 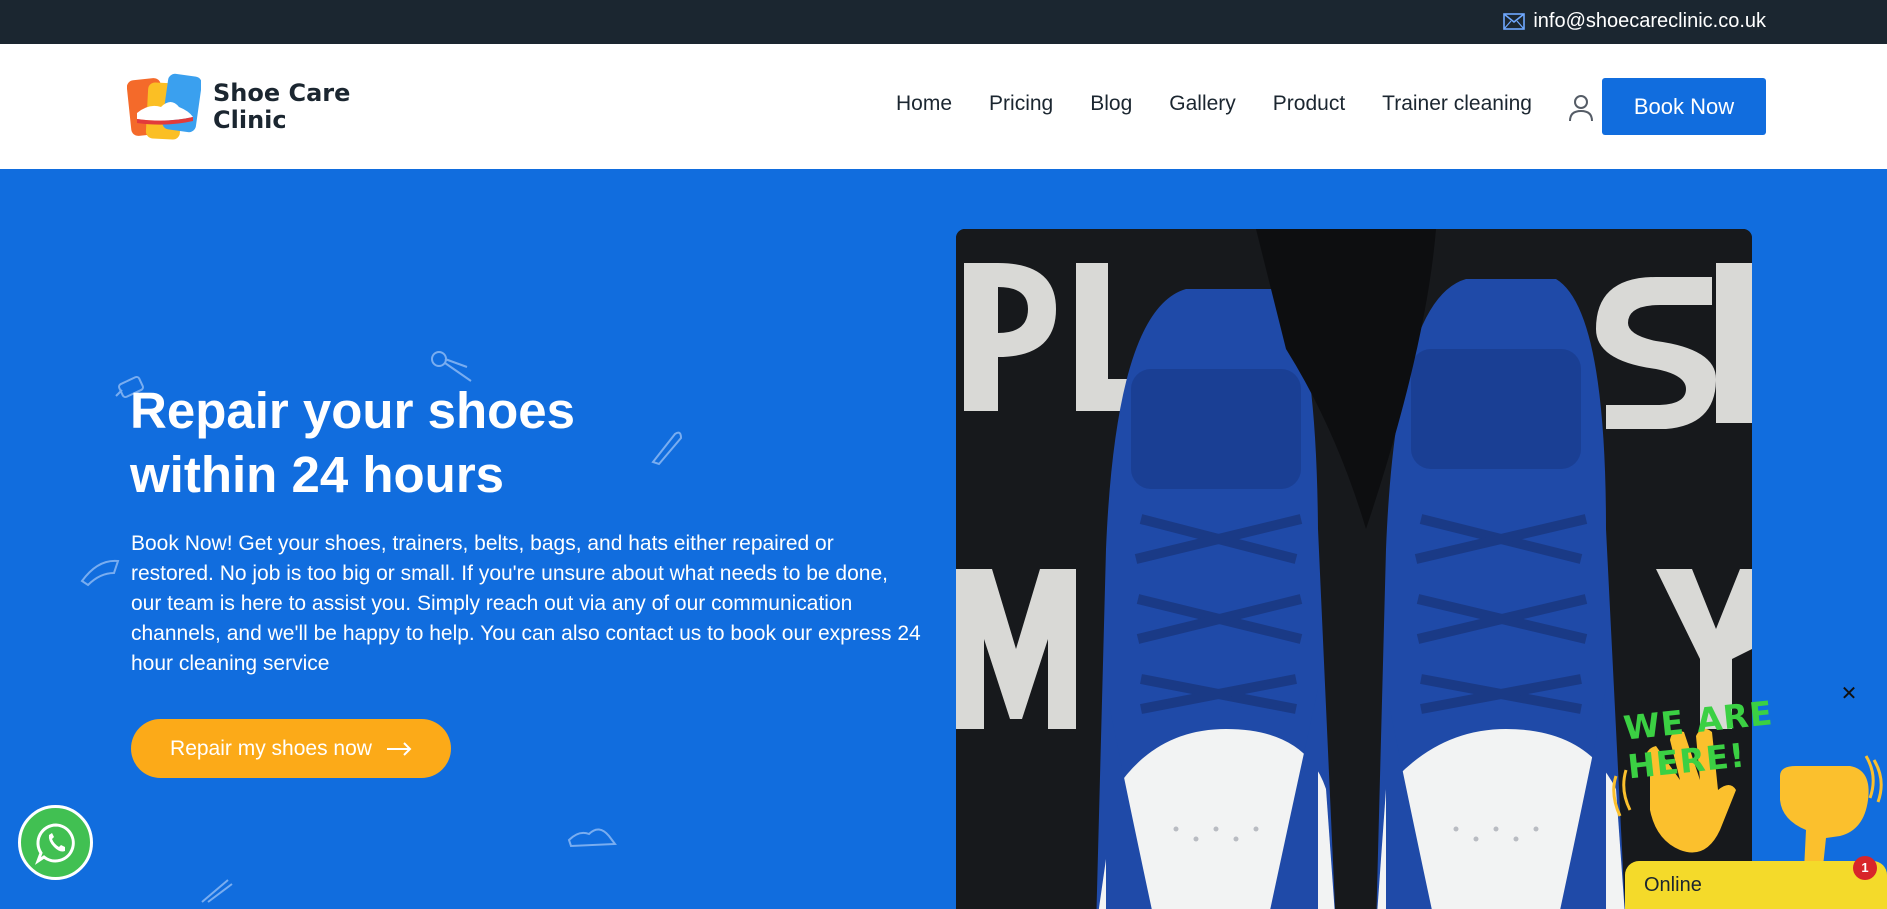 I want to click on logo-wordmark: Shoe Care Clinic, so click(x=281, y=107).